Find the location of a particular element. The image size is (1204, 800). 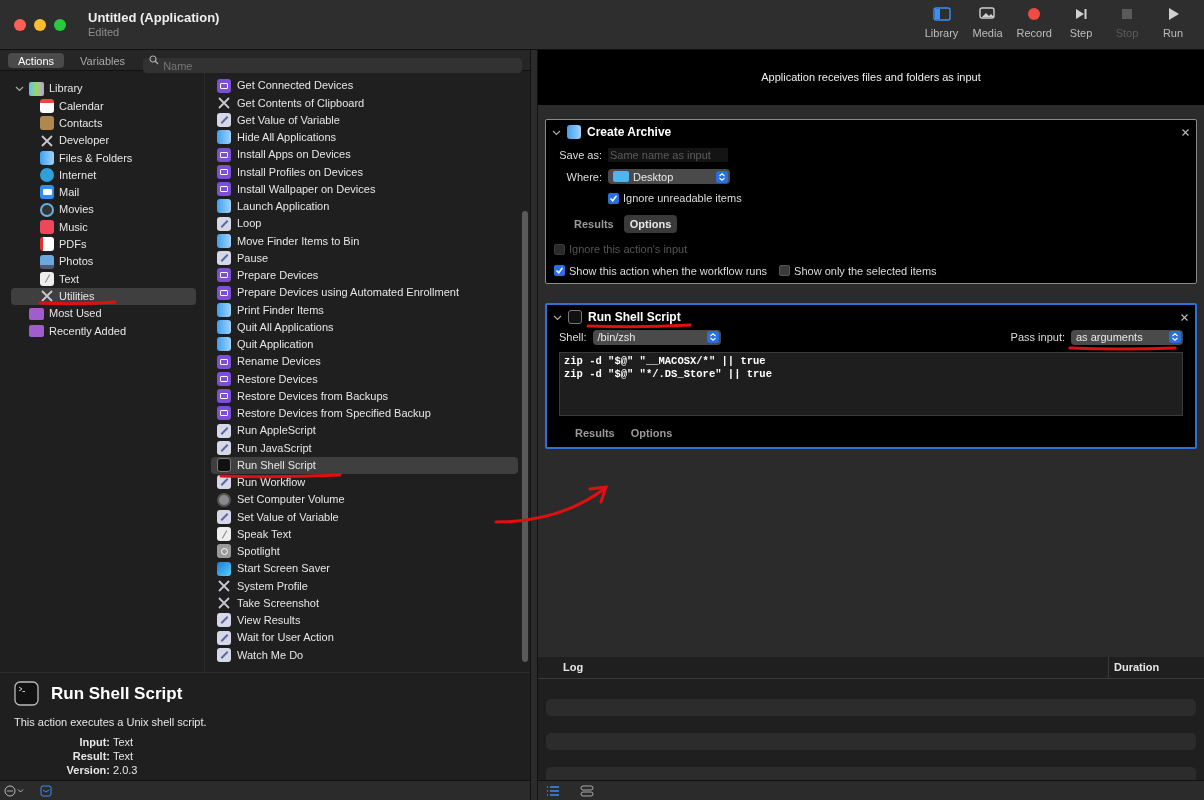

action-item: Move Finder Items to Bin is located at coordinates (364, 241).